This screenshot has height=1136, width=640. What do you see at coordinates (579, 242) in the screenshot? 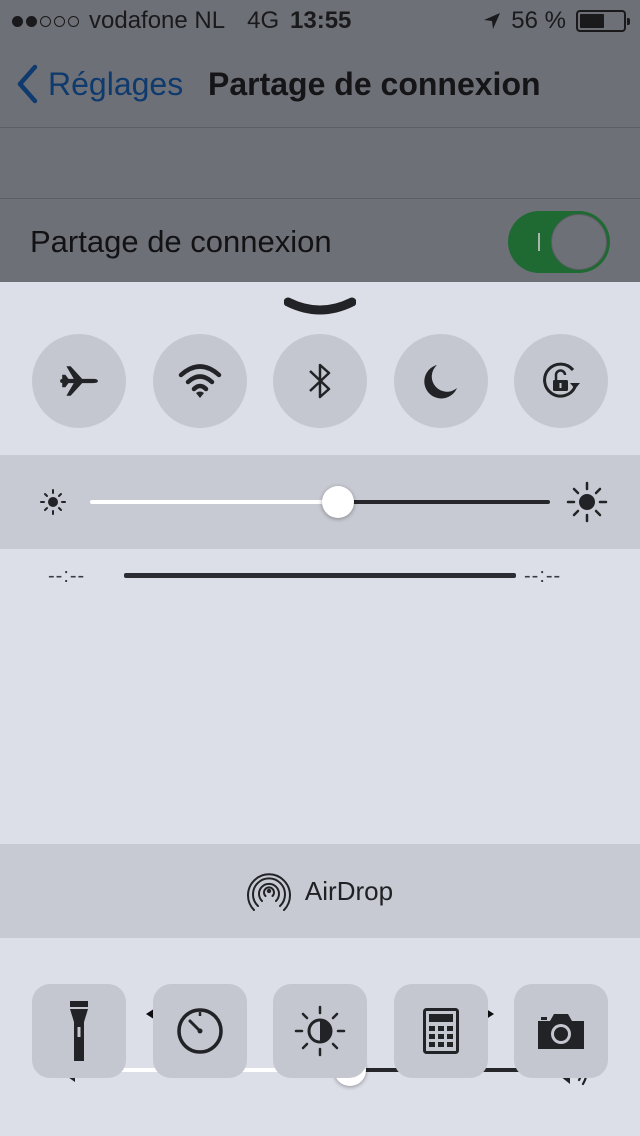
I see `toggle-knob` at bounding box center [579, 242].